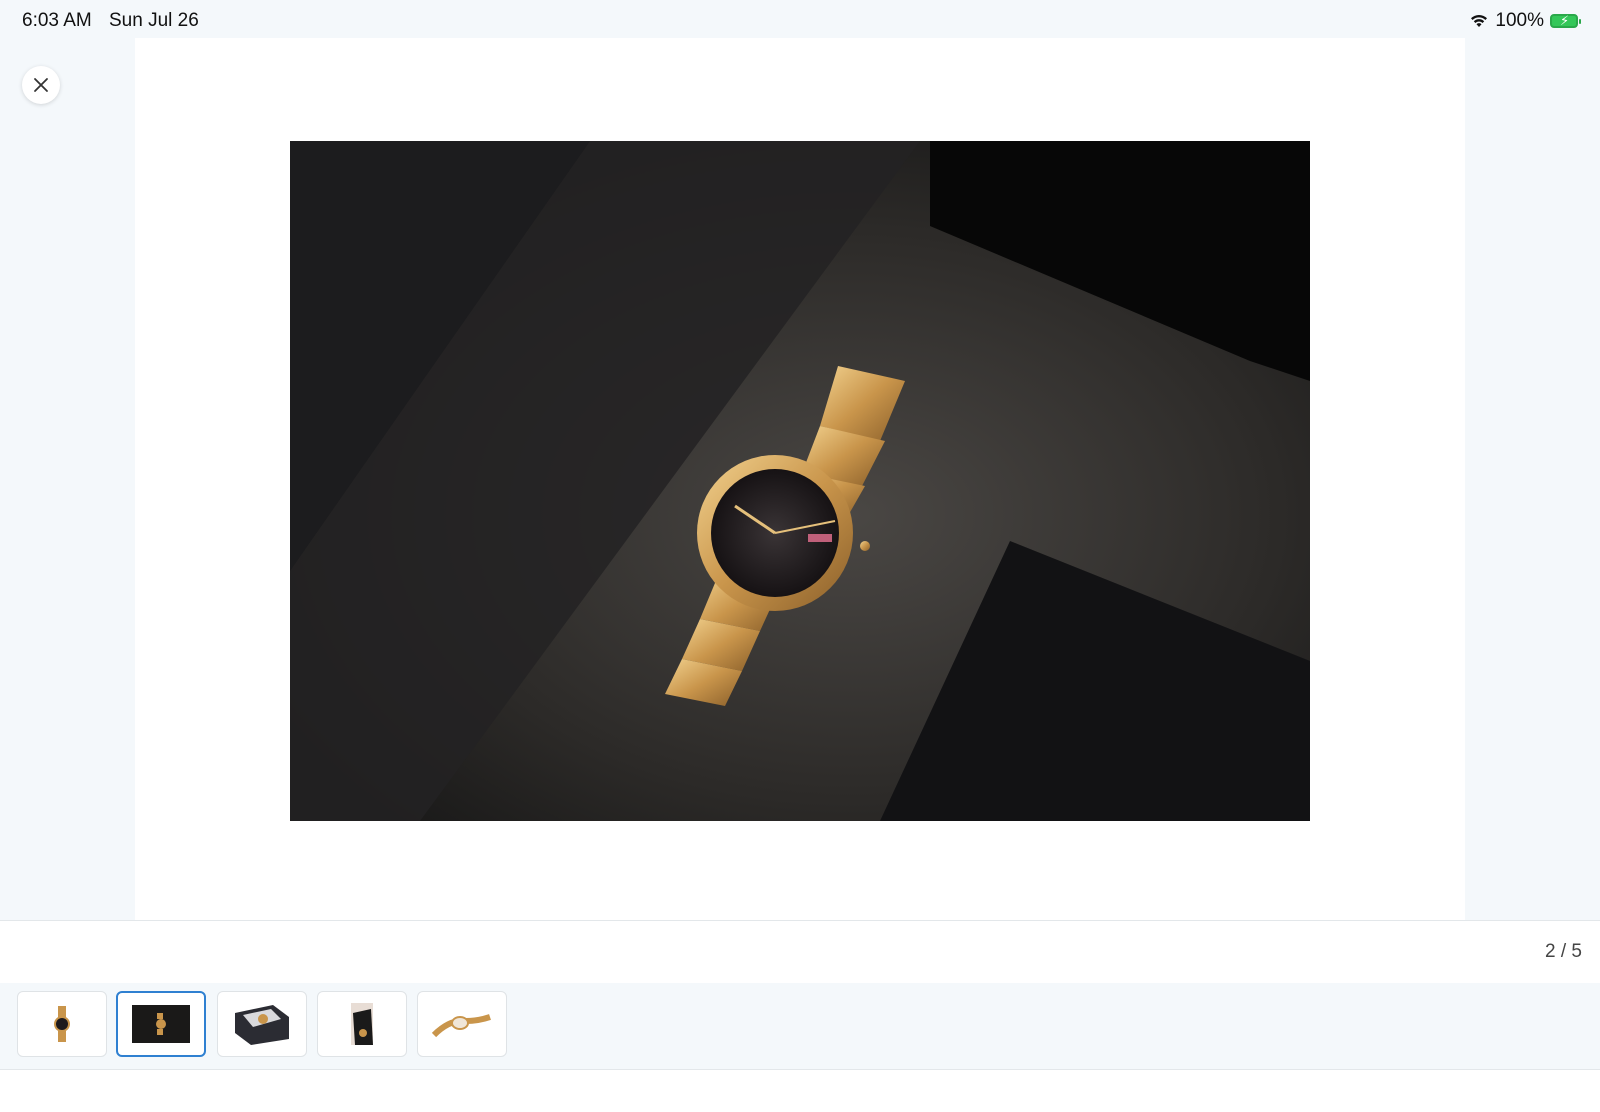 This screenshot has width=1600, height=1112. What do you see at coordinates (1519, 20) in the screenshot?
I see `battery-percent: 100%` at bounding box center [1519, 20].